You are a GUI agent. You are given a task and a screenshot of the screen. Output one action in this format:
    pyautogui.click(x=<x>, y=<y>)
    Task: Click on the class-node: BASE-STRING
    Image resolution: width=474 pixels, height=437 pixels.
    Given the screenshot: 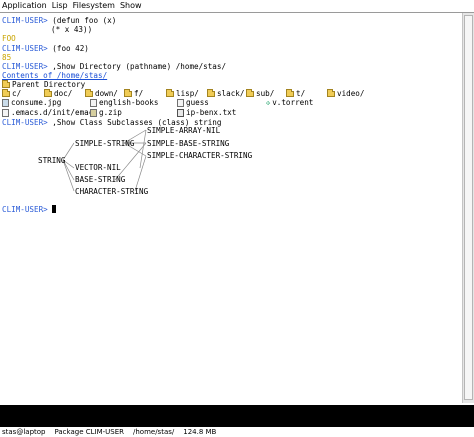 What is the action you would take?
    pyautogui.click(x=100, y=179)
    